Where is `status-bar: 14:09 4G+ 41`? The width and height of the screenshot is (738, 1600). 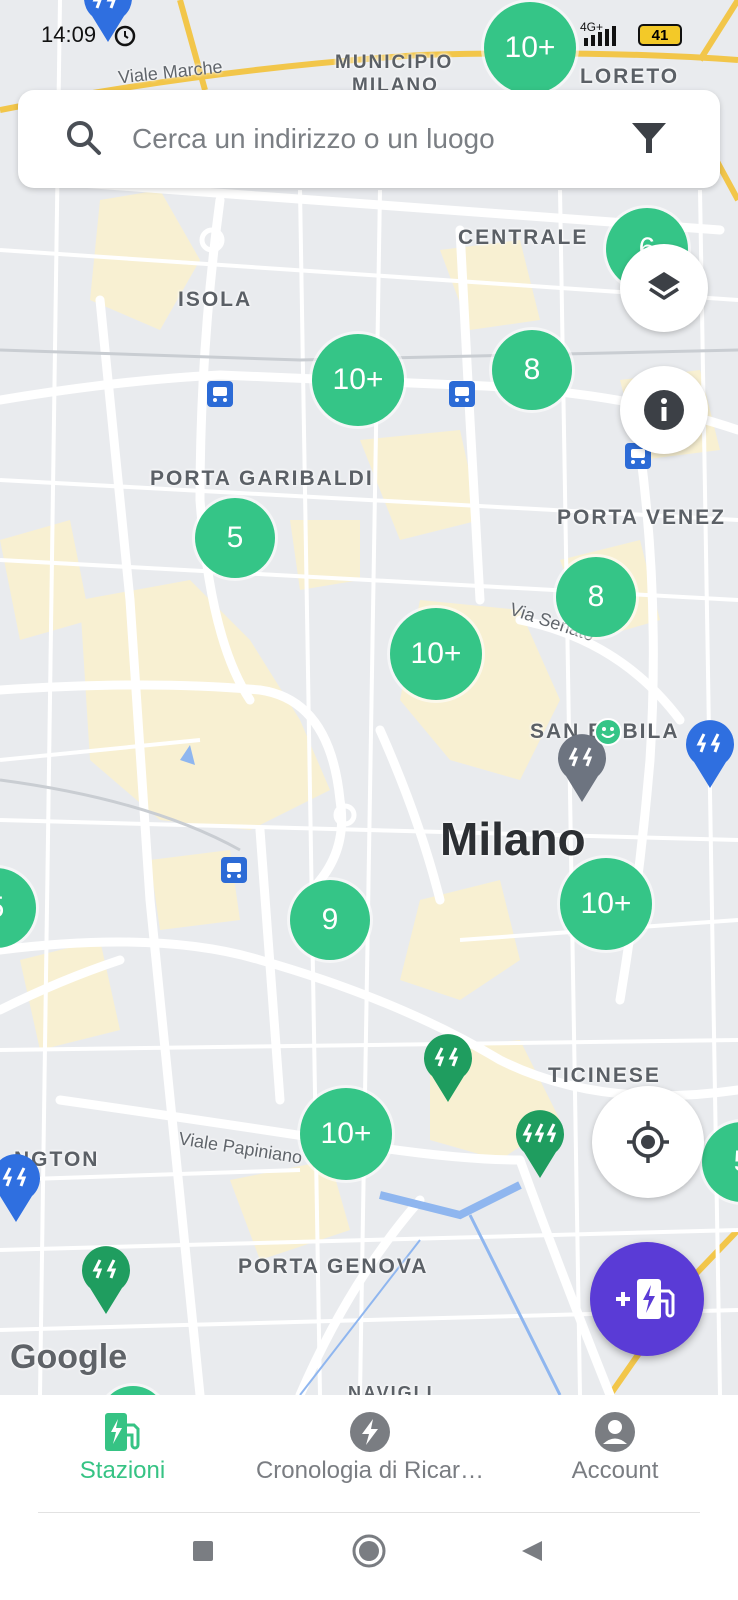
status-bar: 14:09 4G+ 41 is located at coordinates (369, 31).